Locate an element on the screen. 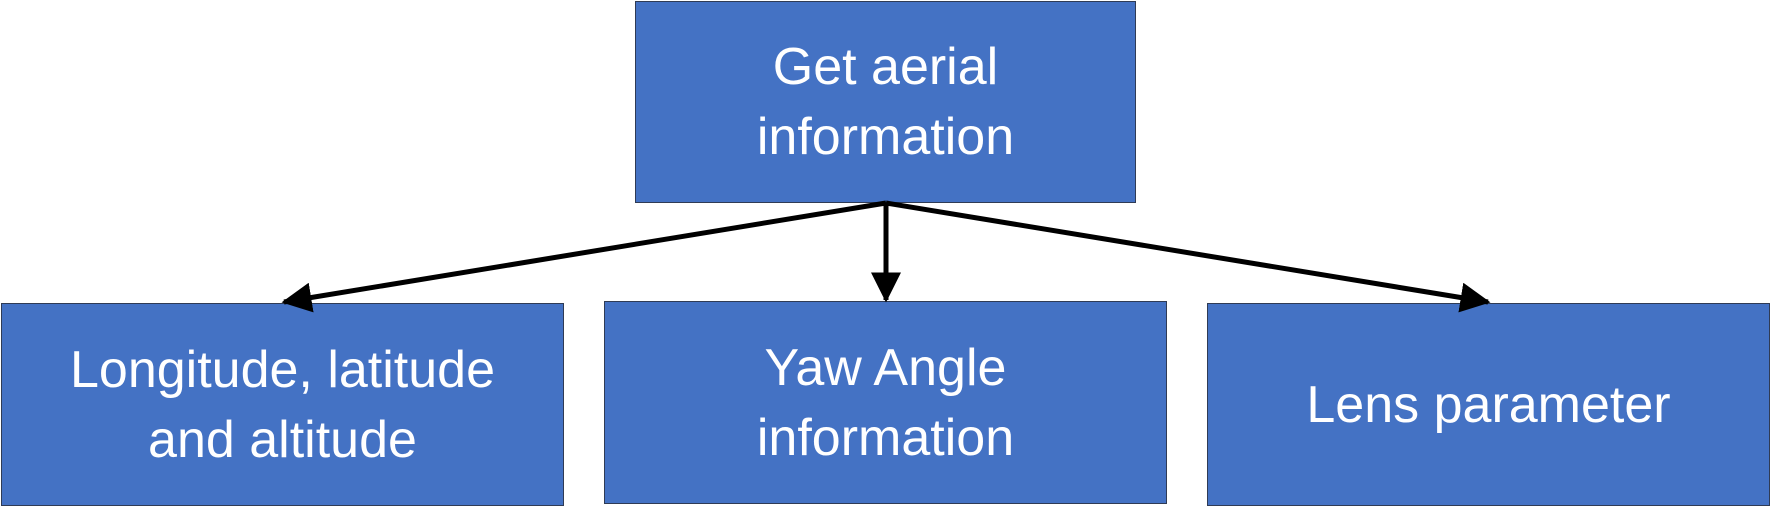  node-label: Yaw Angle information is located at coordinates (885, 402).